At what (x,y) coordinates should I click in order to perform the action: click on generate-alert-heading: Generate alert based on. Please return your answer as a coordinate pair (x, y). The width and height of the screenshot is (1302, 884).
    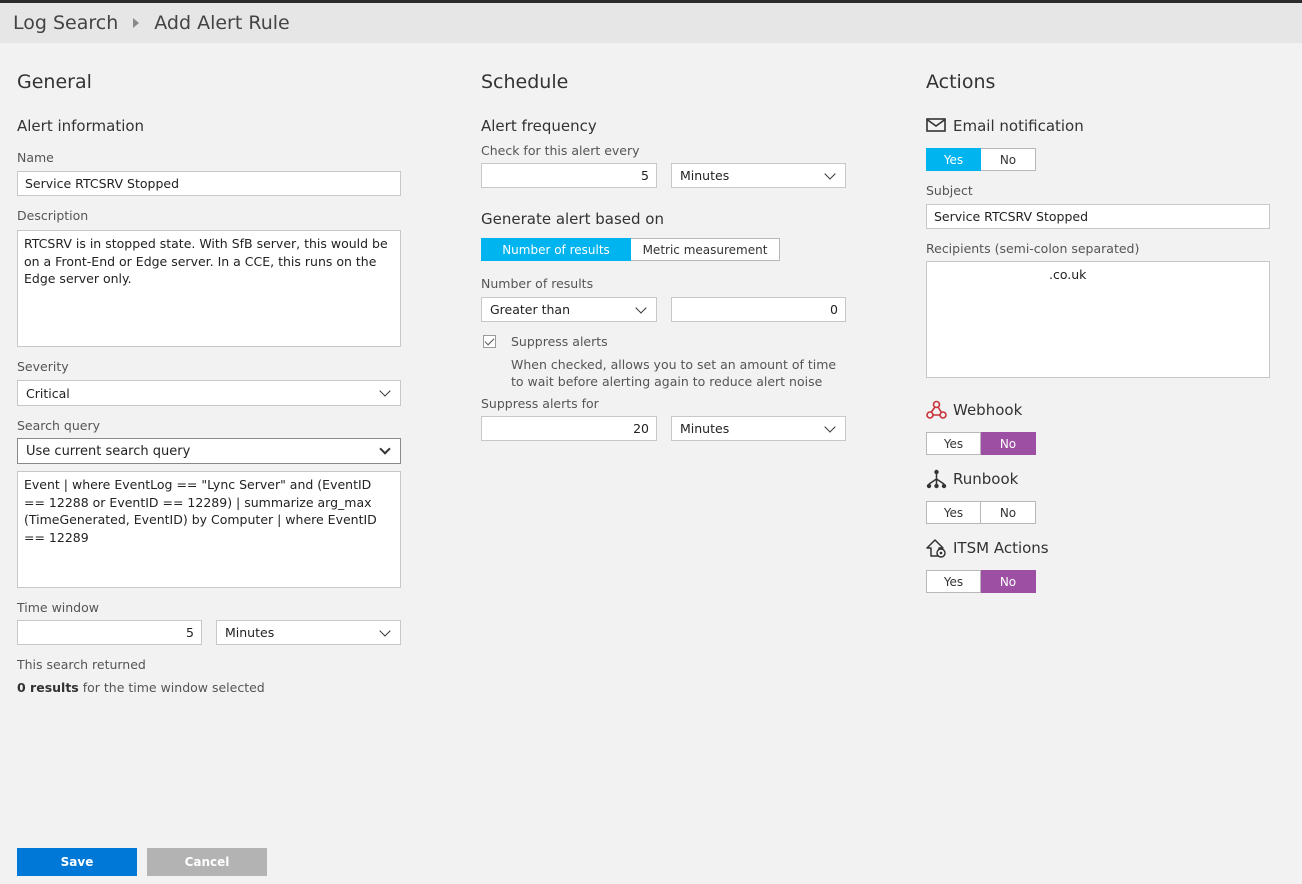
    Looking at the image, I should click on (572, 219).